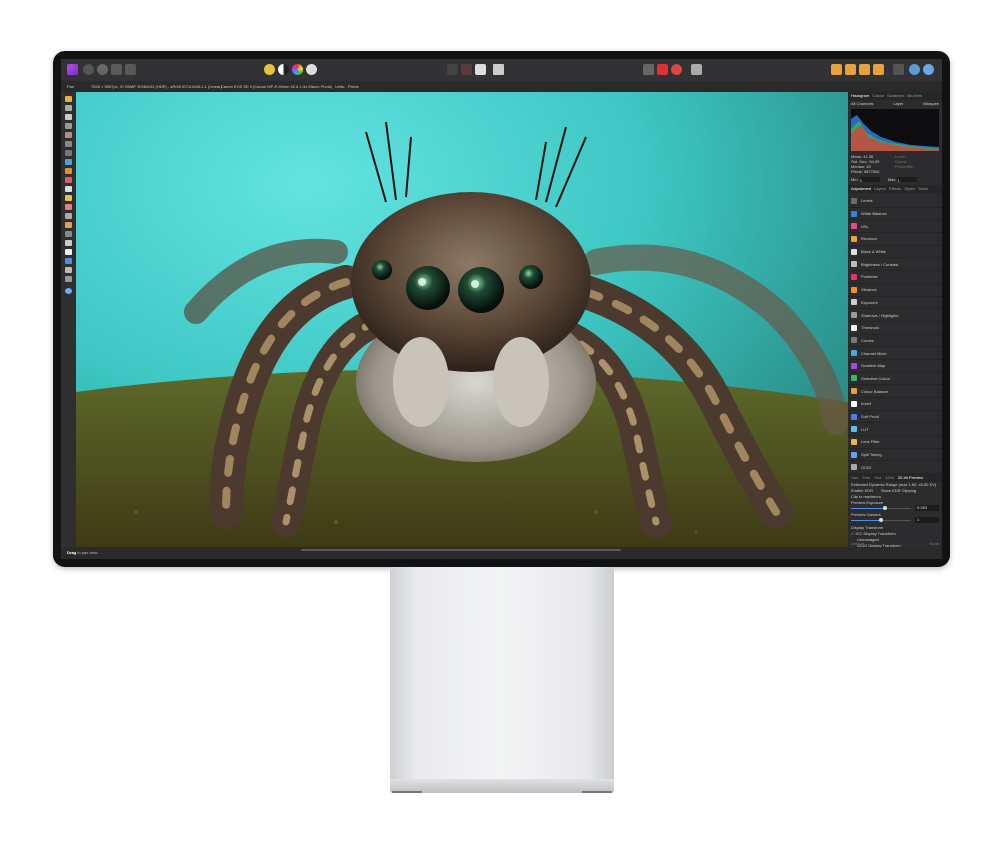 The height and width of the screenshot is (854, 1000). I want to click on zoom-tool-icon, so click(68, 279).